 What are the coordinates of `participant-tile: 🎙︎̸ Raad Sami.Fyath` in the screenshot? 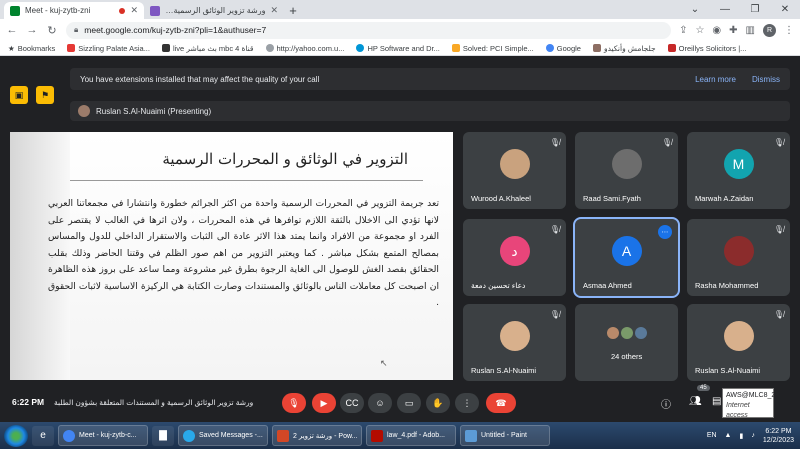 It's located at (626, 170).